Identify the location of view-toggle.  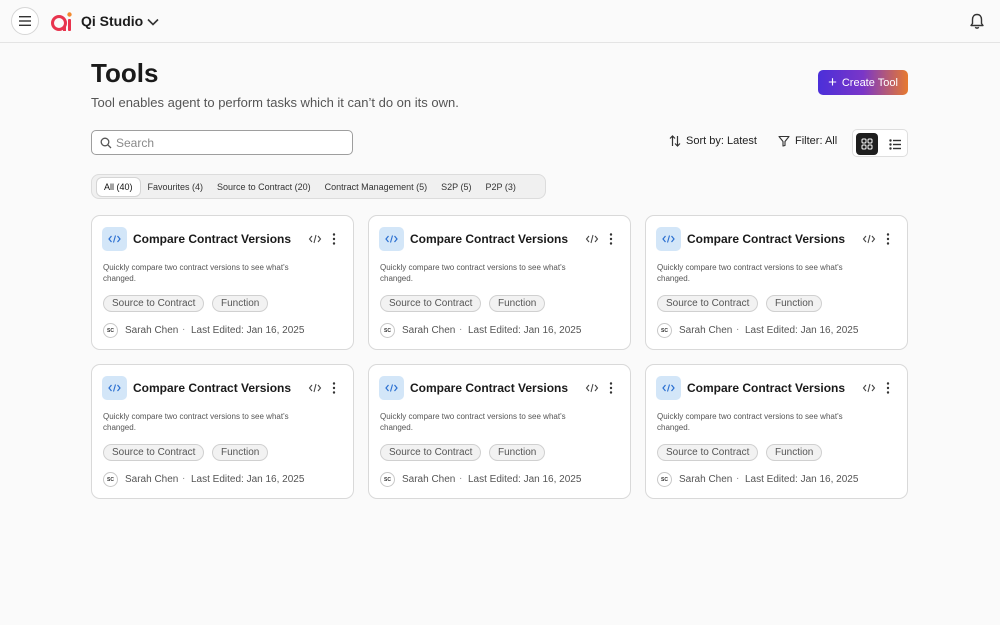
(880, 143).